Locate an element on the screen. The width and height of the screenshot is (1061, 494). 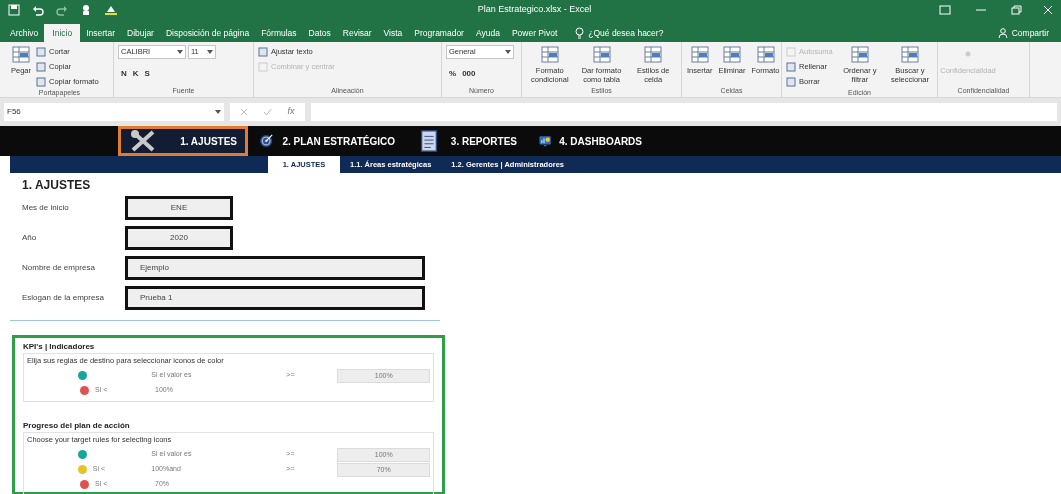
share-button: Compartir is located at coordinates (1027, 33).